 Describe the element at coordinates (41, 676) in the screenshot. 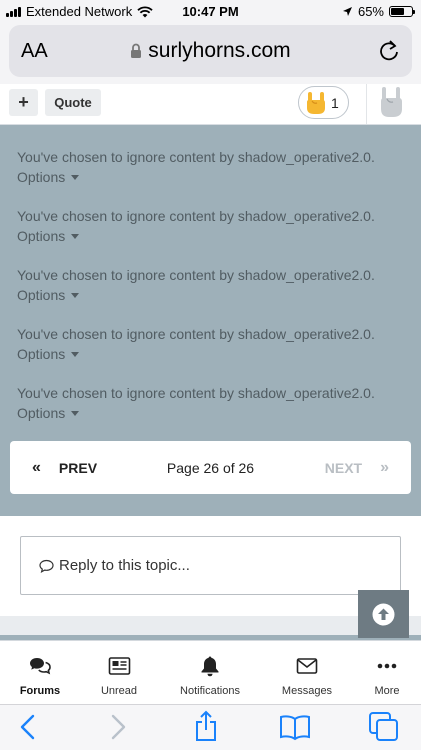

I see `nav-forums: Forums` at that location.